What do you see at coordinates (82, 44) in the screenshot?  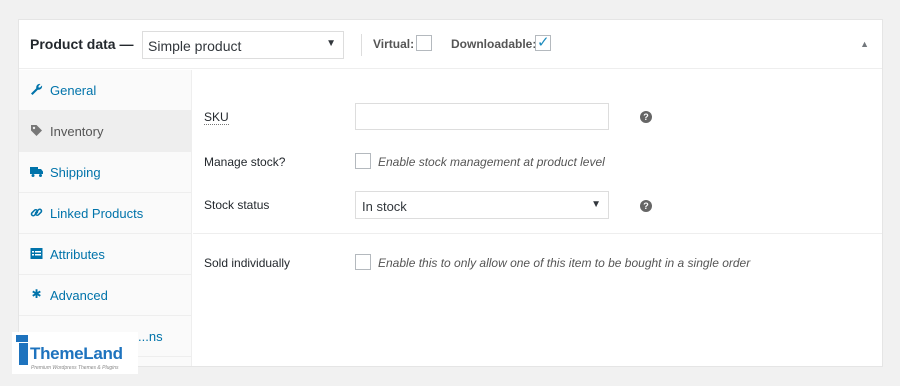 I see `panel-title: Product data —` at bounding box center [82, 44].